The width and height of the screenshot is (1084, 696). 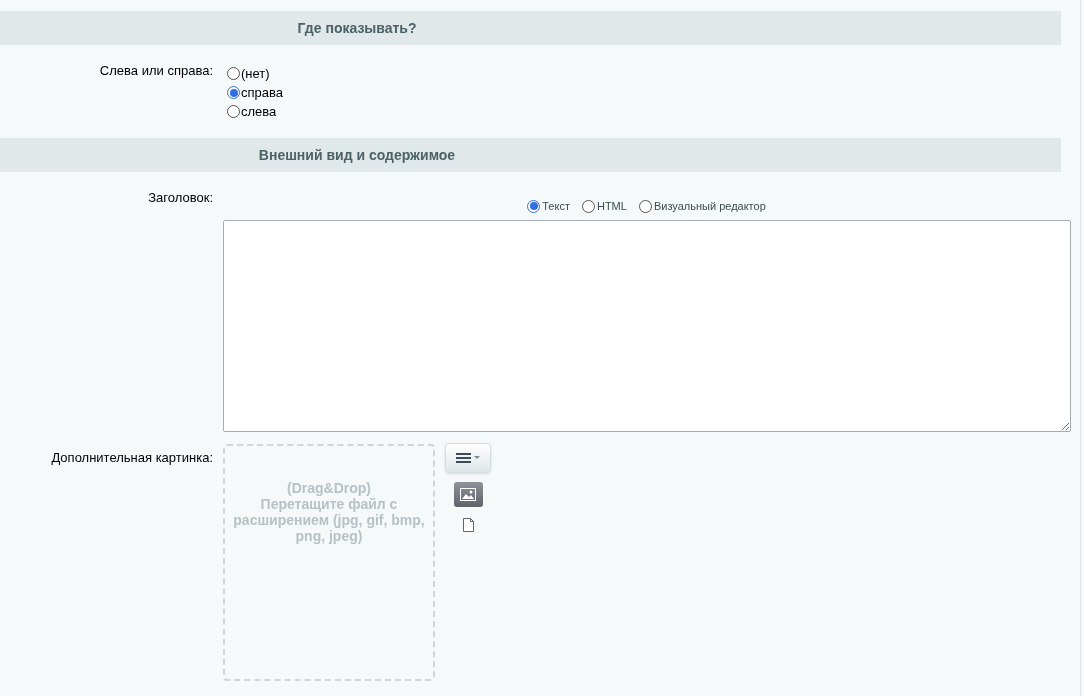 What do you see at coordinates (262, 92) in the screenshot?
I see `option-label: справа` at bounding box center [262, 92].